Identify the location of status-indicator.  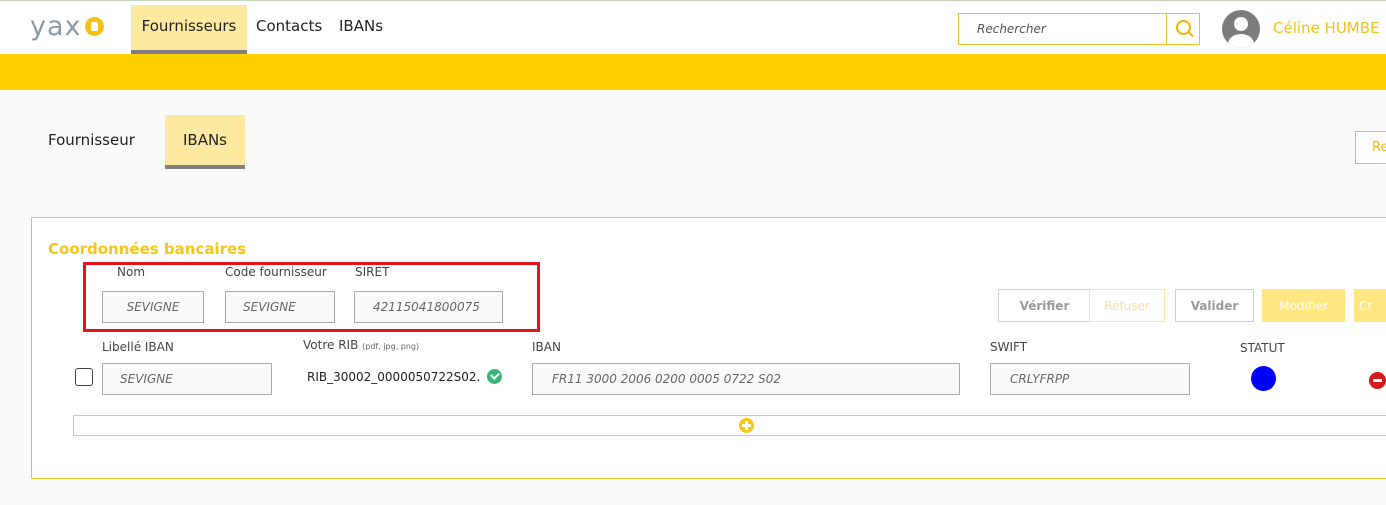
(1263, 378).